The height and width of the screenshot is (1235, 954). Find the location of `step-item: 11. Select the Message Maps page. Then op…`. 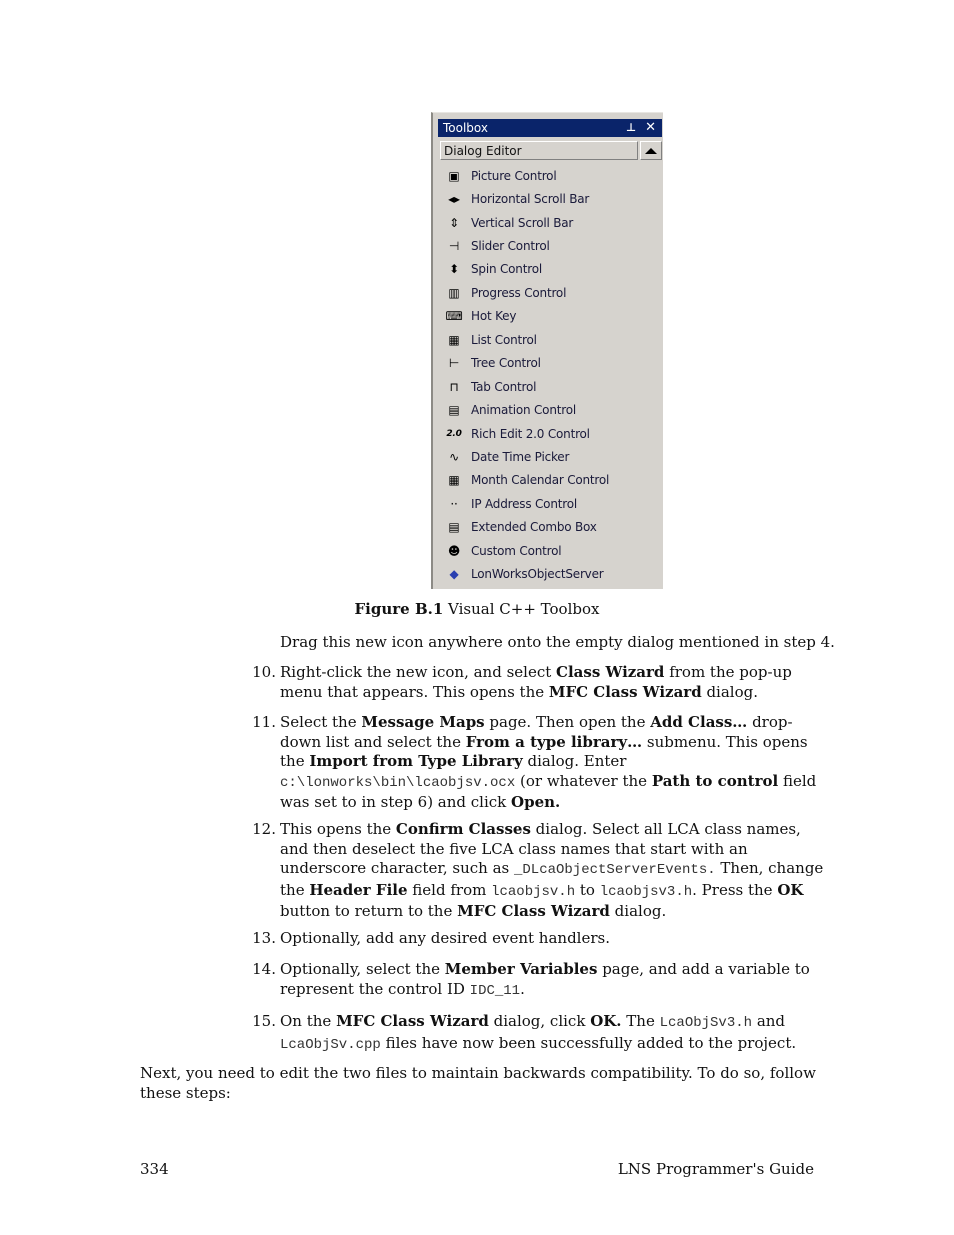

step-item: 11. Select the Message Maps page. Then op… is located at coordinates (537, 763).